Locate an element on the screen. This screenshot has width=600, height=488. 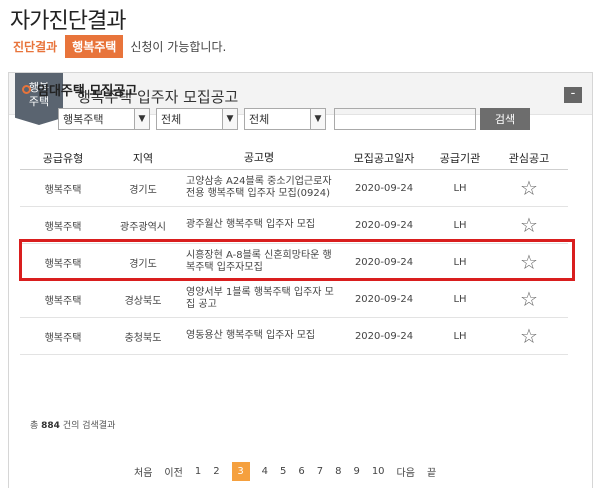
status-select-value: 전체 is located at coordinates (259, 119).